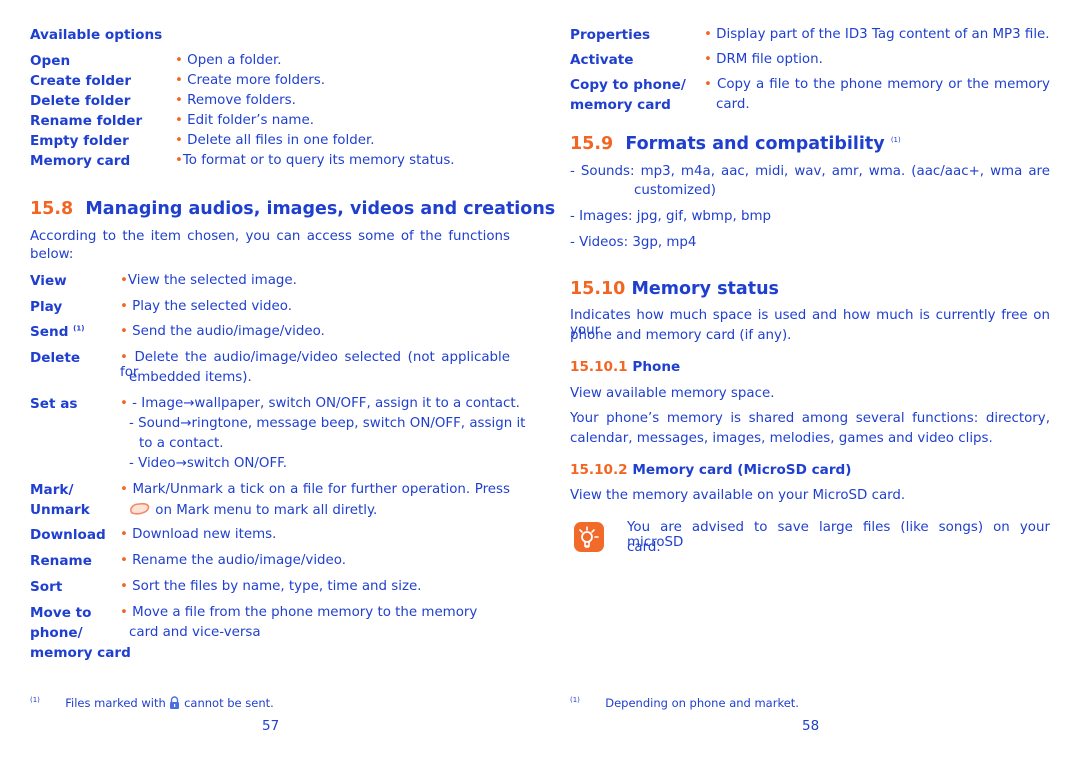  What do you see at coordinates (152, 703) in the screenshot?
I see `footnote: (1) Files marked with cannot be sent.` at bounding box center [152, 703].